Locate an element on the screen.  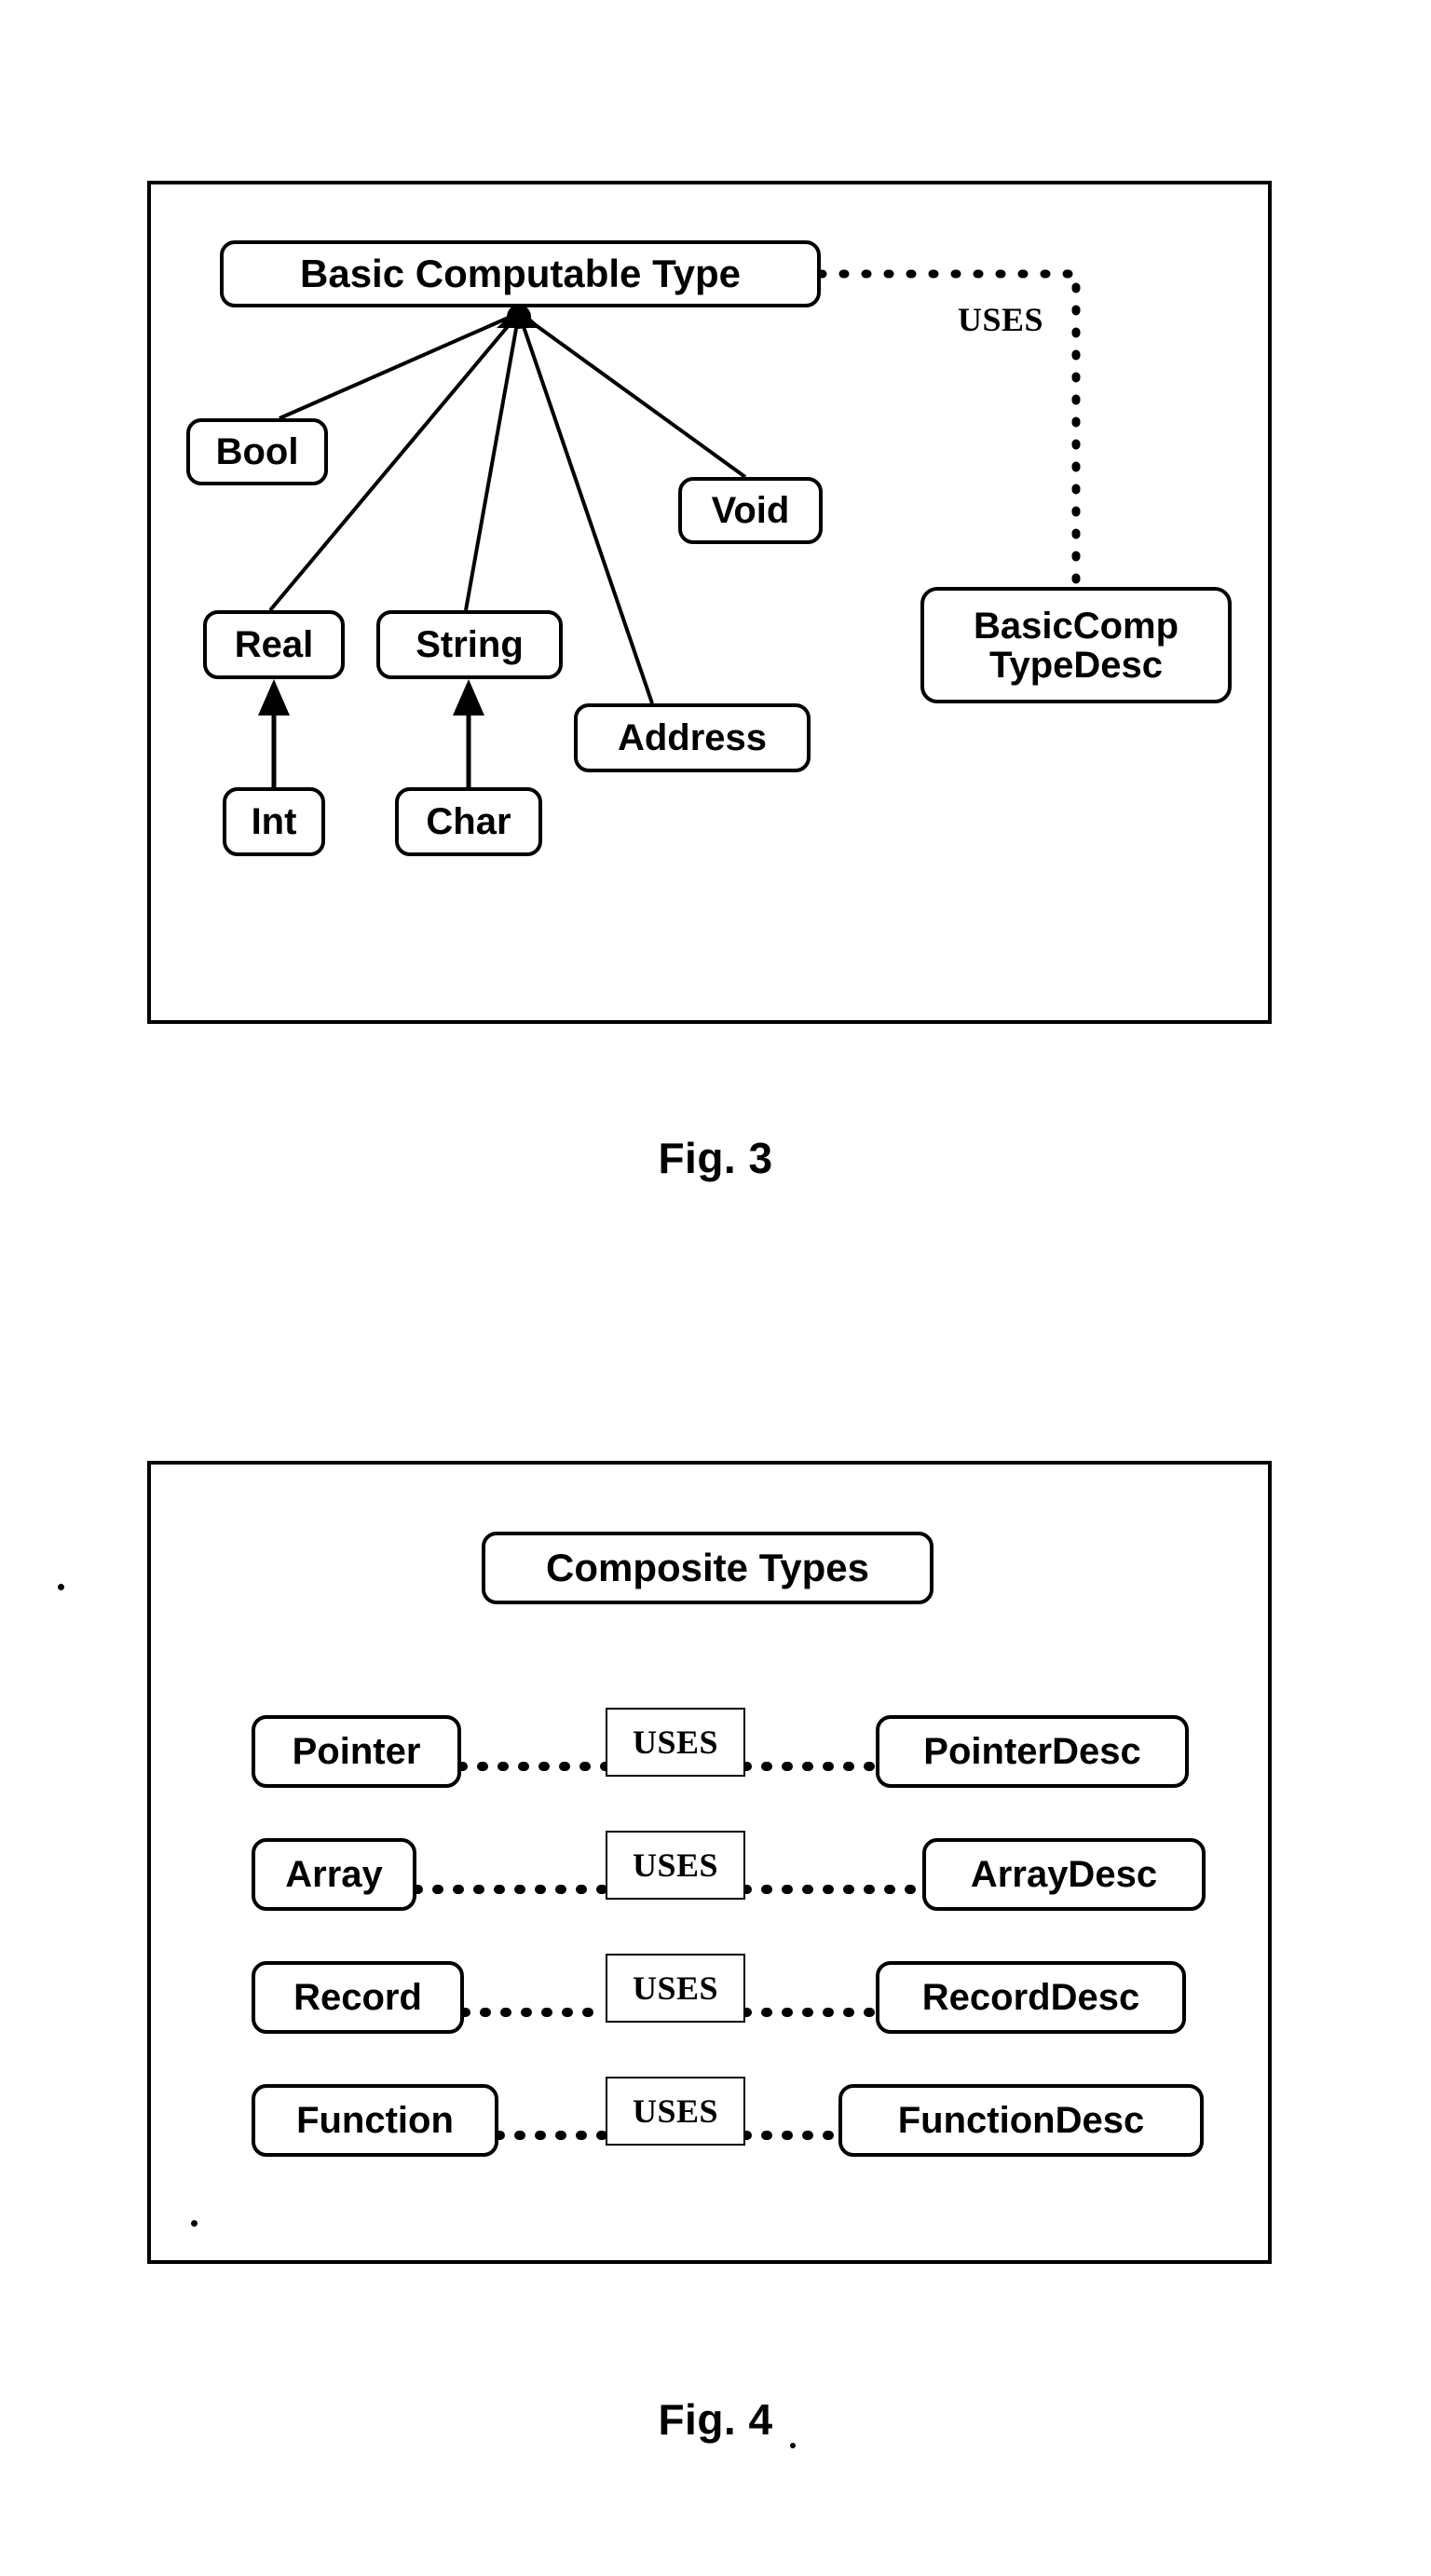
node-pointer: Pointer is located at coordinates (357, 1751).